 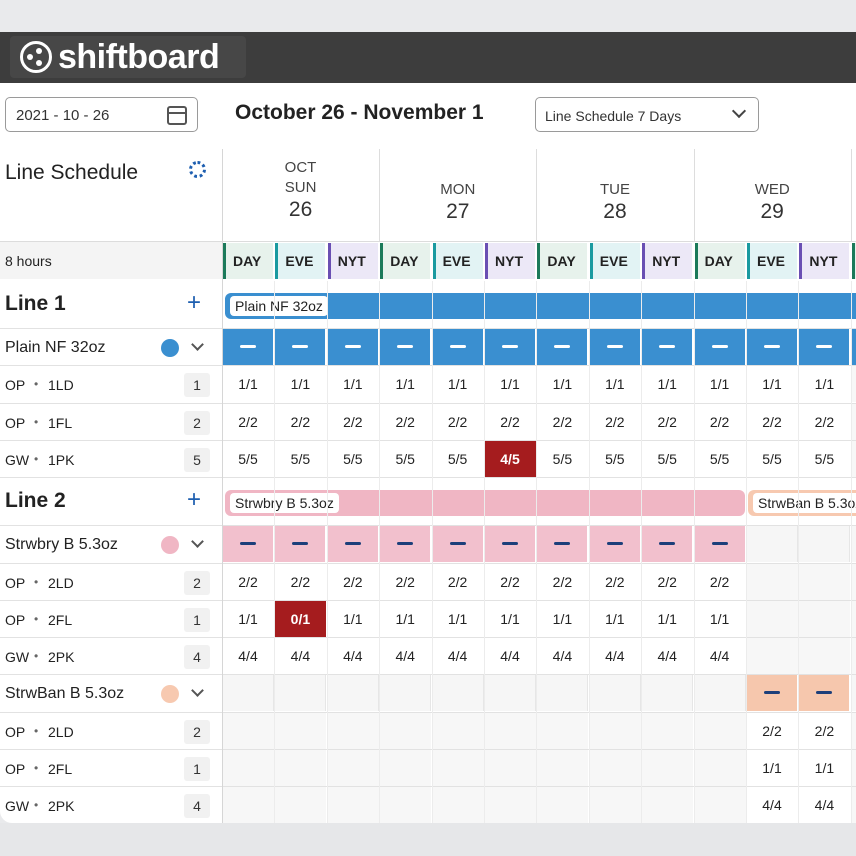 What do you see at coordinates (540, 306) in the screenshot?
I see `product-run-bar: Plain NF 32oz` at bounding box center [540, 306].